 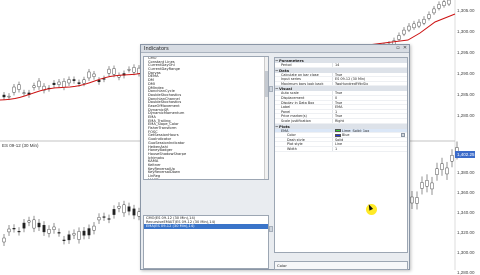 I want to click on price-tick-label: 1,305.00, so click(x=466, y=10).